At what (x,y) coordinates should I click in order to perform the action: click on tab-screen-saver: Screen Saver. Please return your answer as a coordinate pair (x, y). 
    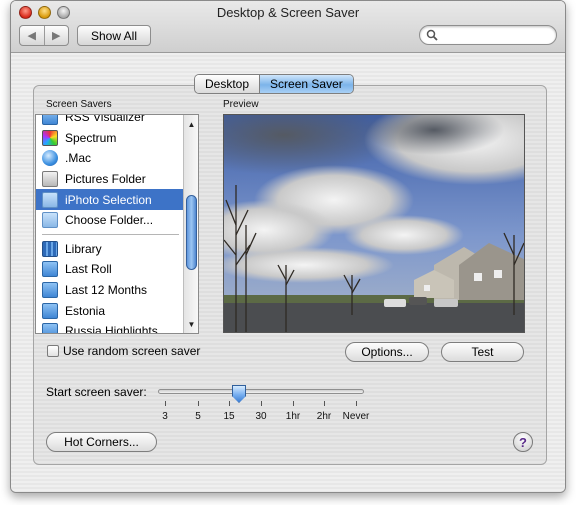
    Looking at the image, I should click on (306, 84).